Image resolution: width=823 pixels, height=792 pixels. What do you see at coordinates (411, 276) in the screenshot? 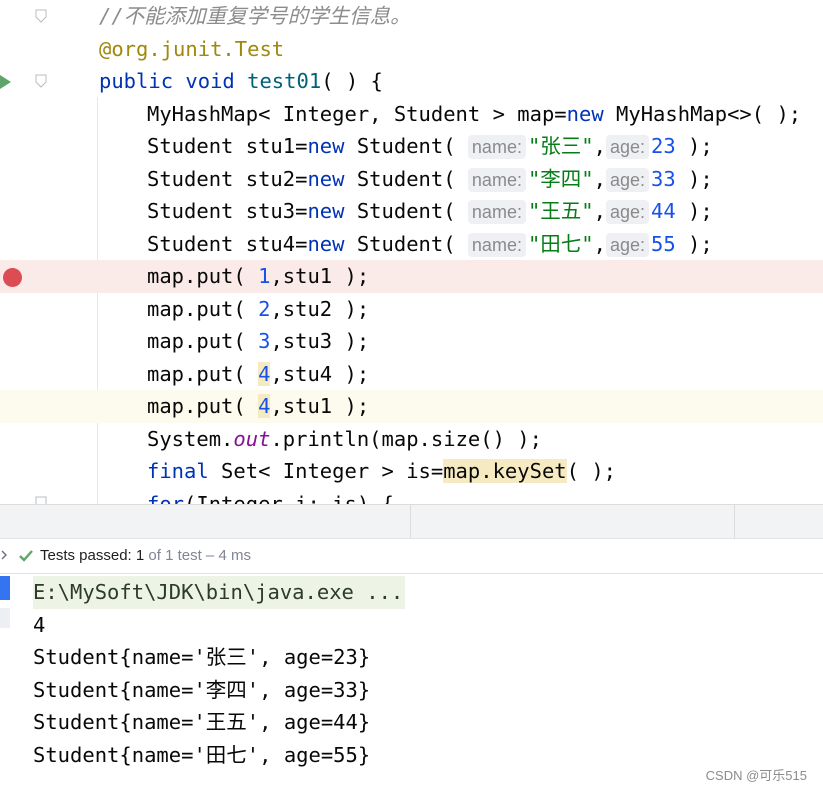
I see `code-line-put-breakpoint: map.put( 1,stu1 );` at bounding box center [411, 276].